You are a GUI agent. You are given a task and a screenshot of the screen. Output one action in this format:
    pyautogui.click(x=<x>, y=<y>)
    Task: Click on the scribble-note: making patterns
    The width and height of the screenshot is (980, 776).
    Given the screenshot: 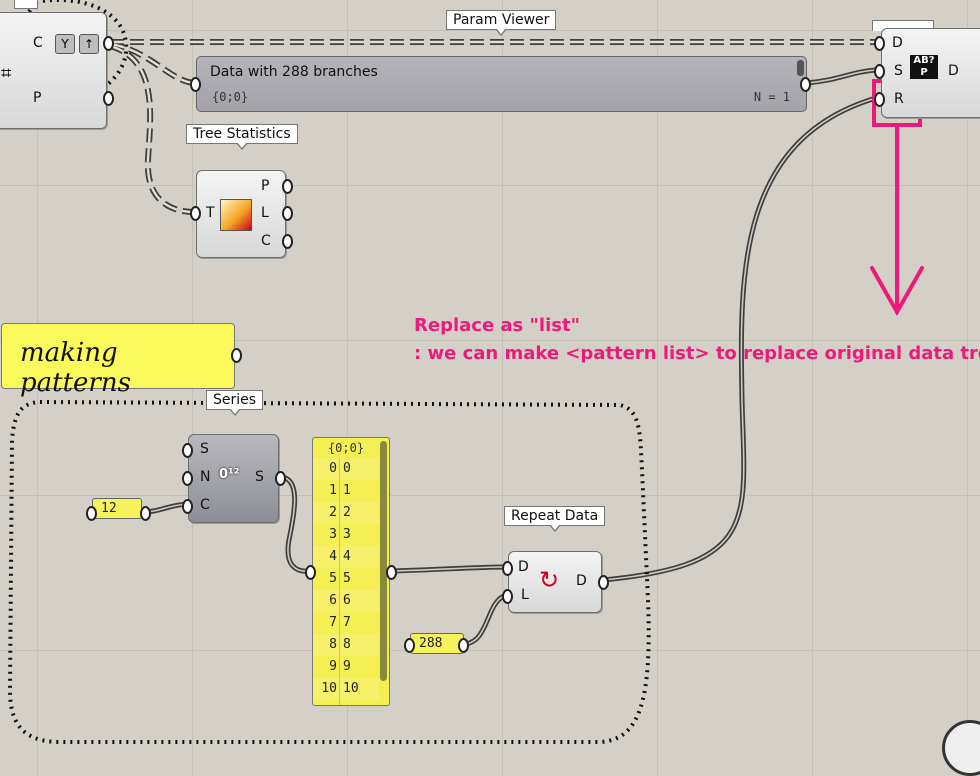 What is the action you would take?
    pyautogui.click(x=118, y=360)
    